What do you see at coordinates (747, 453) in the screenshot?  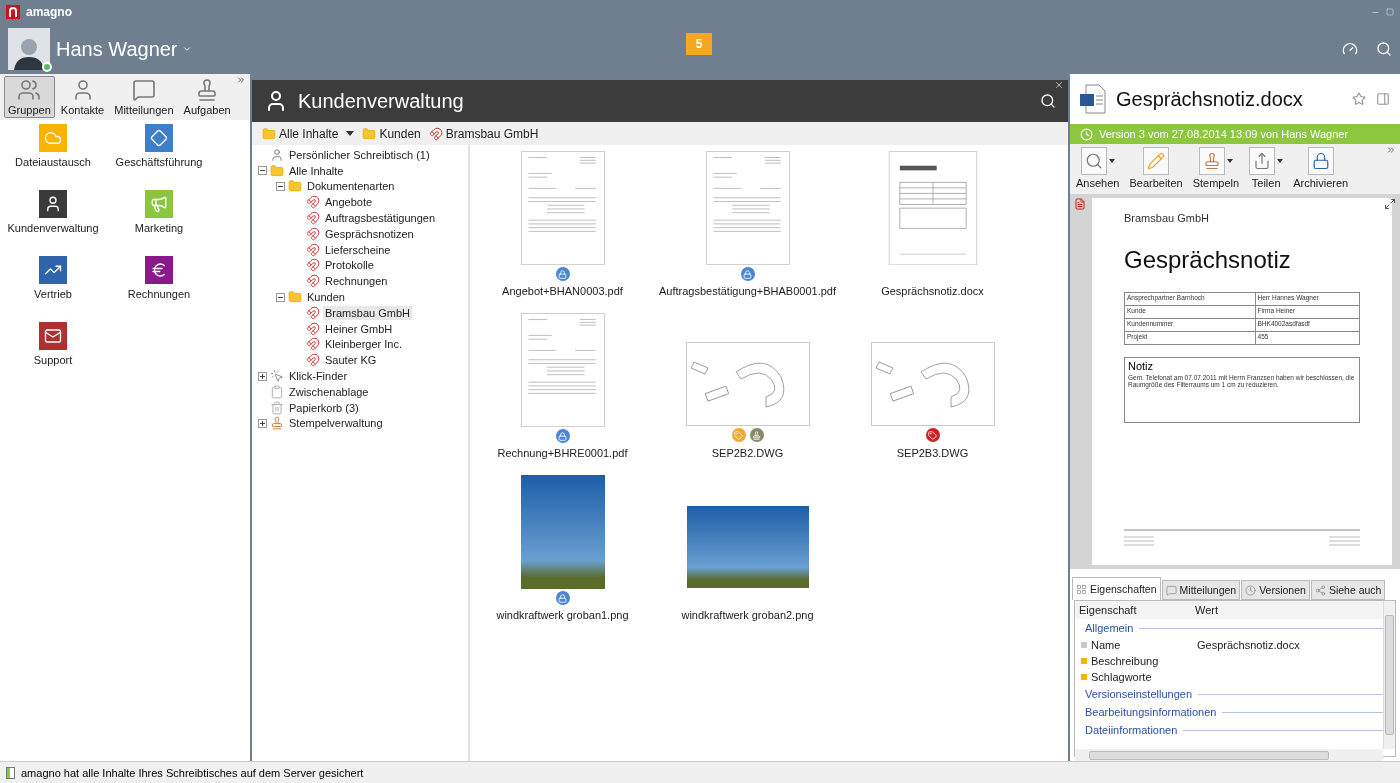 I see `file-name: SEP2B2.DWG` at bounding box center [747, 453].